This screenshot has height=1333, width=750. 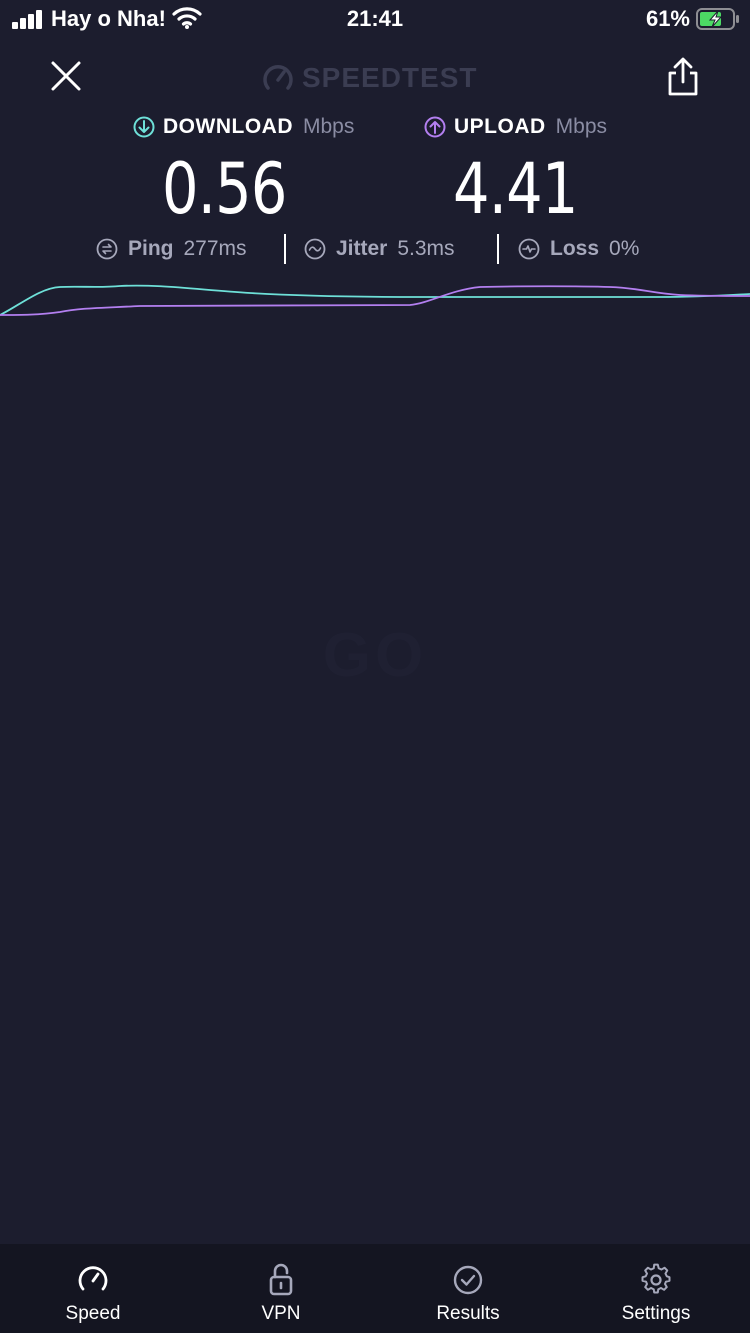 I want to click on jitter-metric: Jitter 5.3ms, so click(x=379, y=249).